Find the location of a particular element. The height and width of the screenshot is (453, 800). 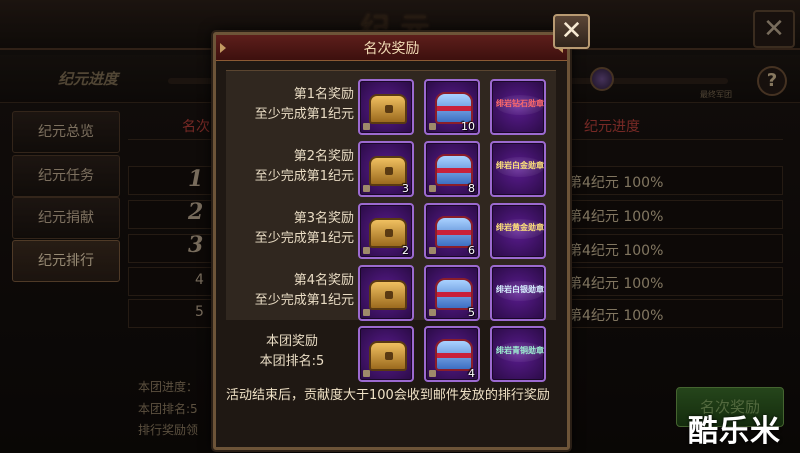

reward-item-badge: 绯岩白金勋章 is located at coordinates (518, 169).